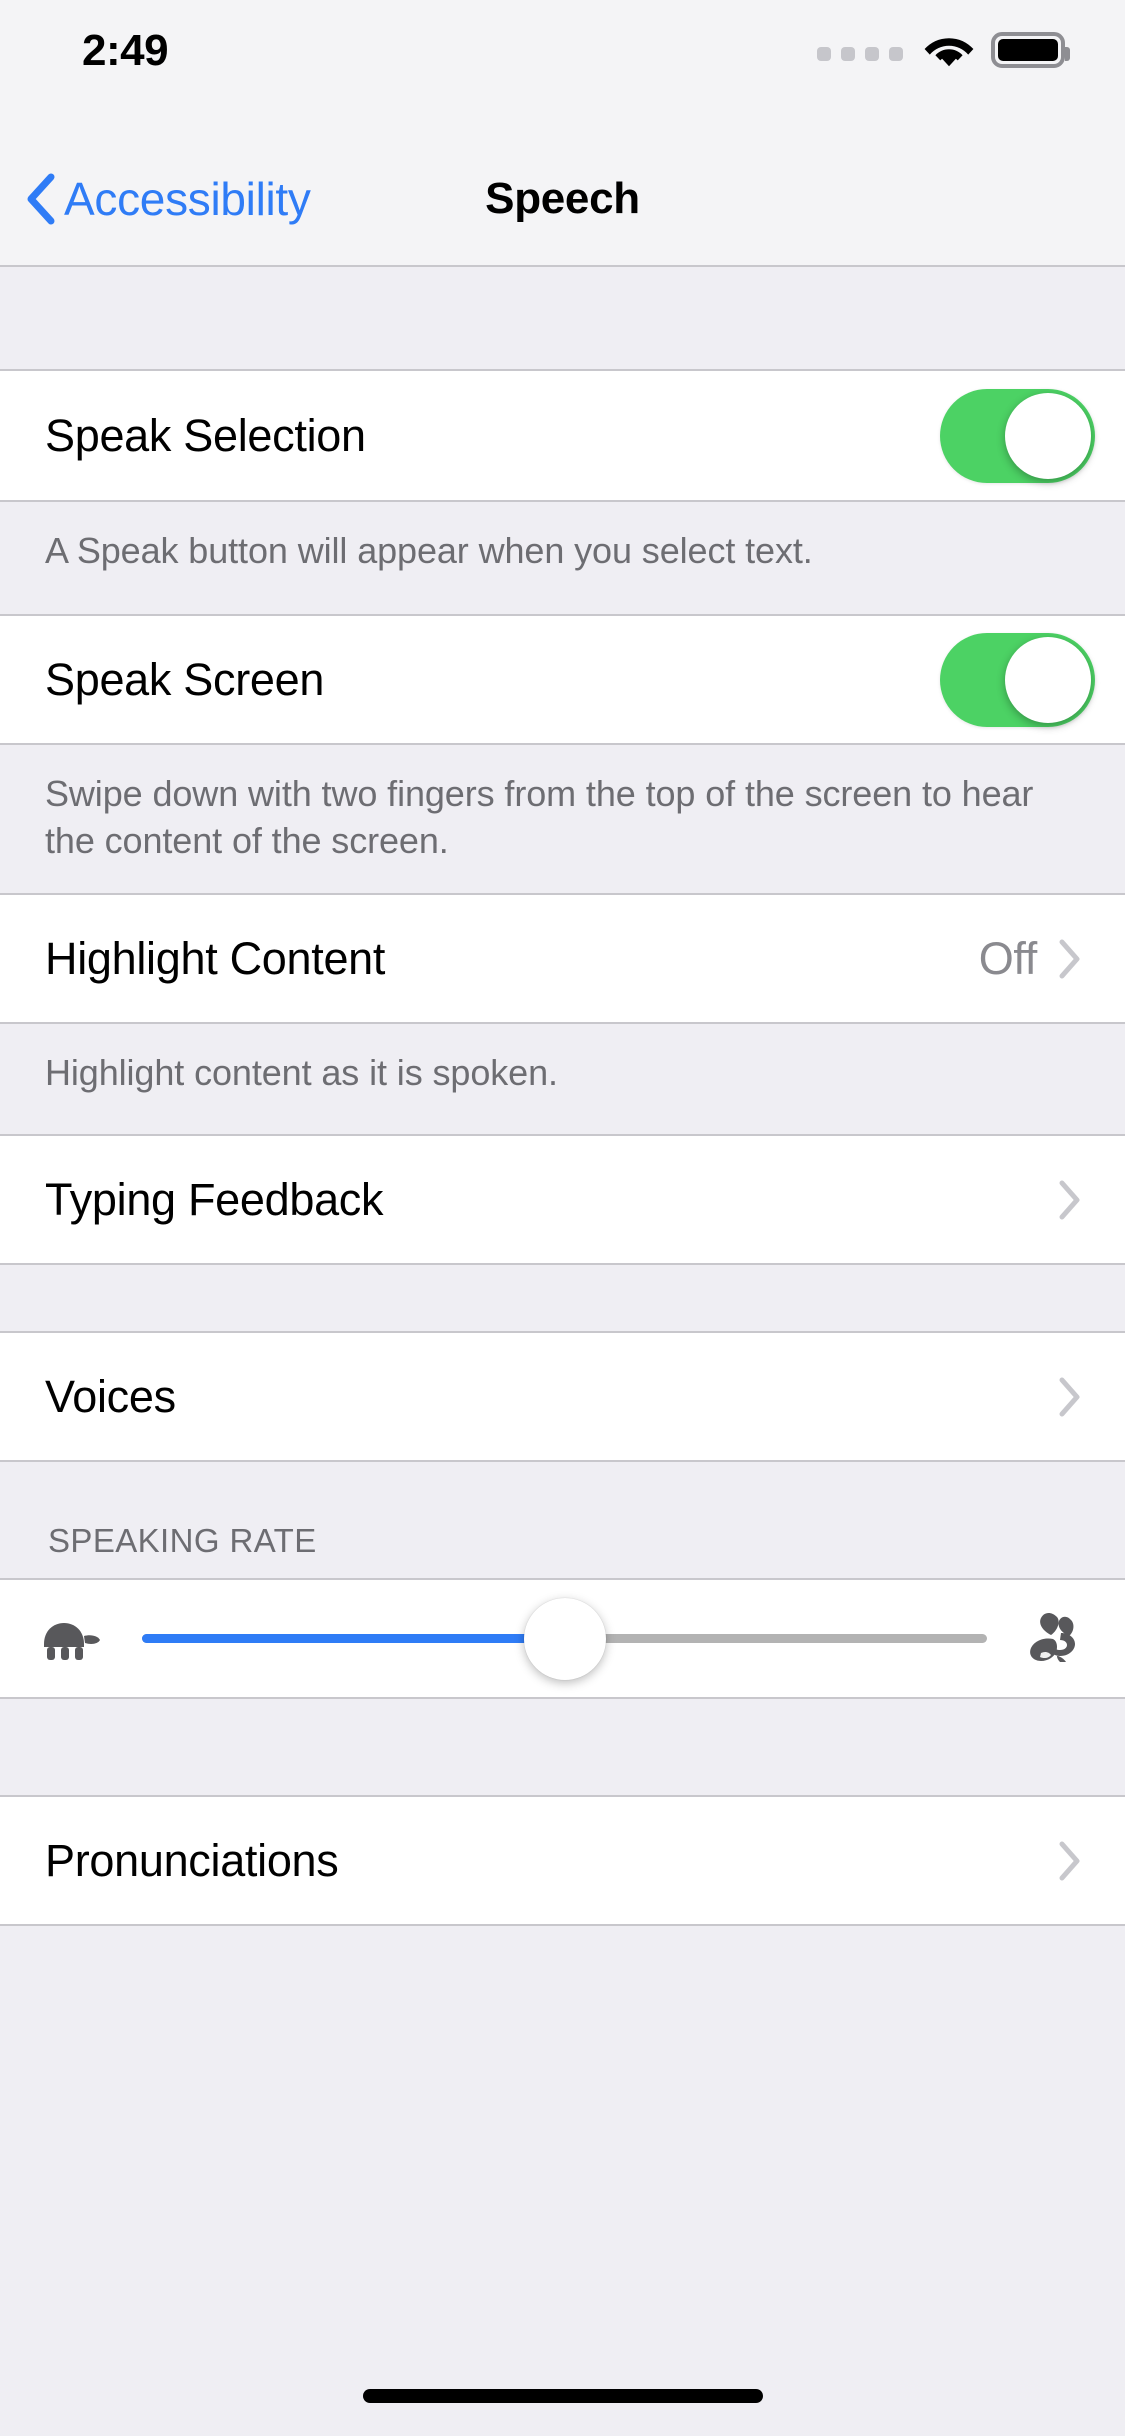 The image size is (1125, 2436). I want to click on row-typing-feedback: Typing Feedback, so click(562, 1199).